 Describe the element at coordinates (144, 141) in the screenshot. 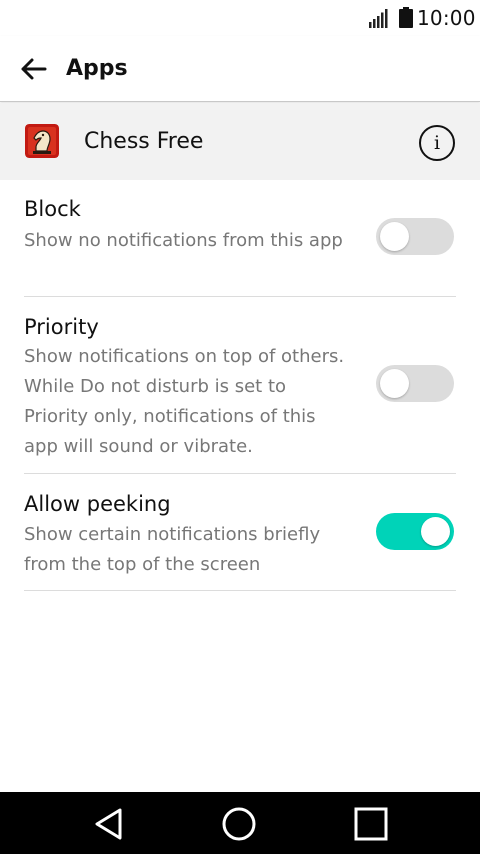

I see `app-name: Chess Free` at that location.